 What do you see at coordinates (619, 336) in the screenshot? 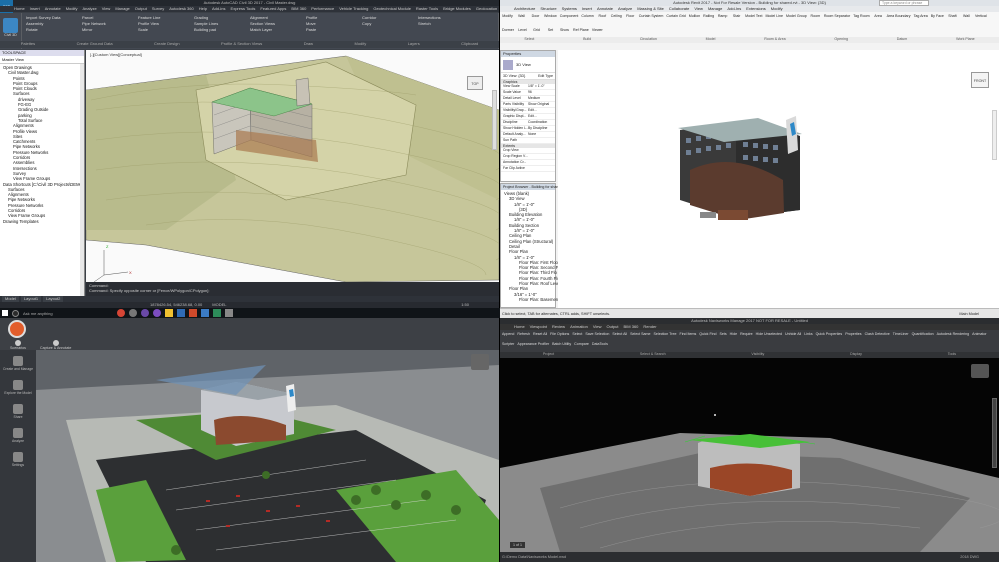
I see `ribbon-button: Select All` at bounding box center [619, 336].